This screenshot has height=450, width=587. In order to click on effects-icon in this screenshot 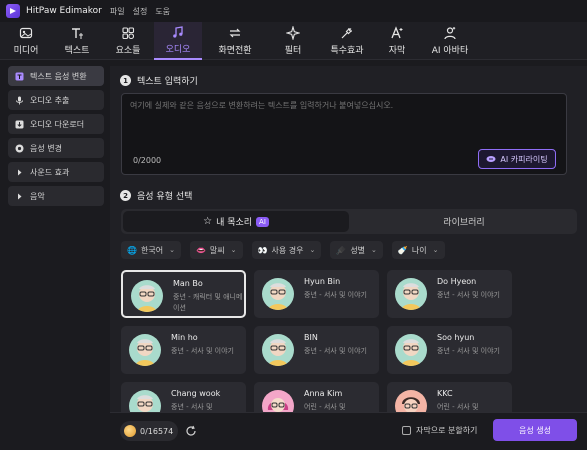, I will do `click(346, 33)`.